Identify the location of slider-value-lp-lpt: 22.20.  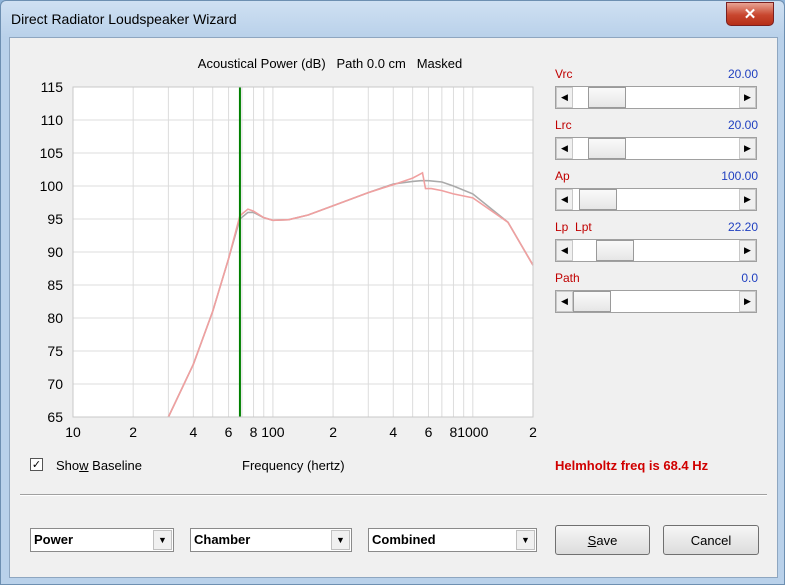
(742, 227).